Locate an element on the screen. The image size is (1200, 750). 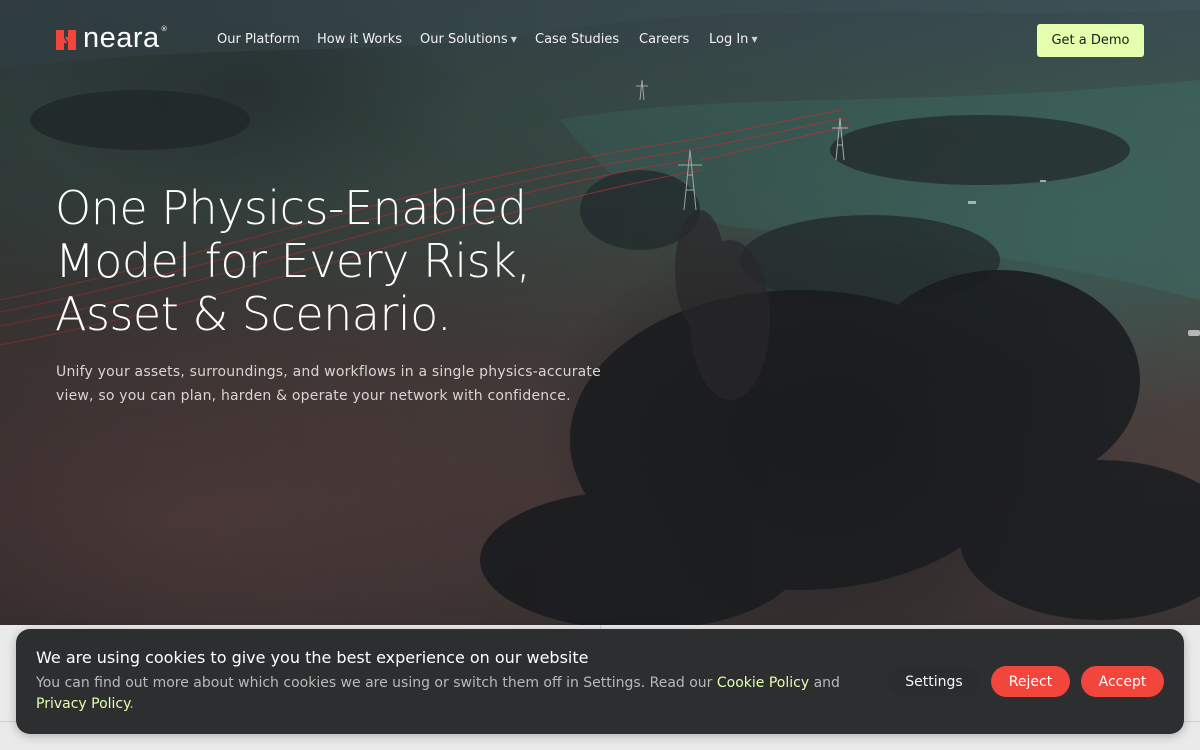
hero-headline-line: Asset & Scenario. is located at coordinates (253, 314).